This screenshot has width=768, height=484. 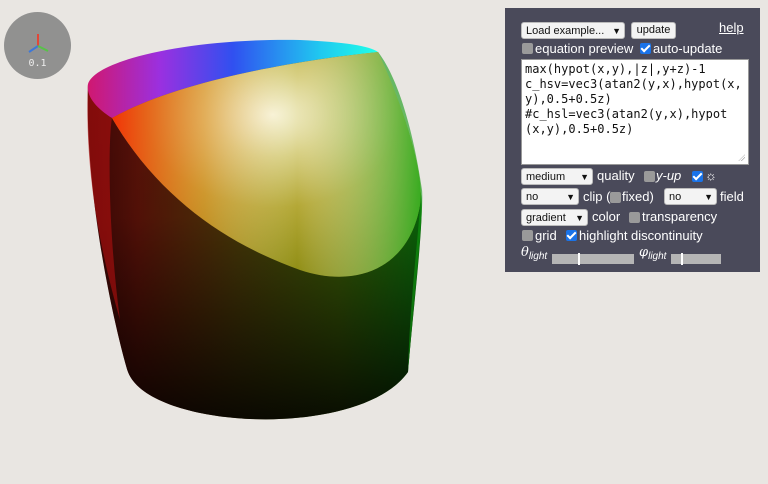 I want to click on field-select: no ▼, so click(x=690, y=196).